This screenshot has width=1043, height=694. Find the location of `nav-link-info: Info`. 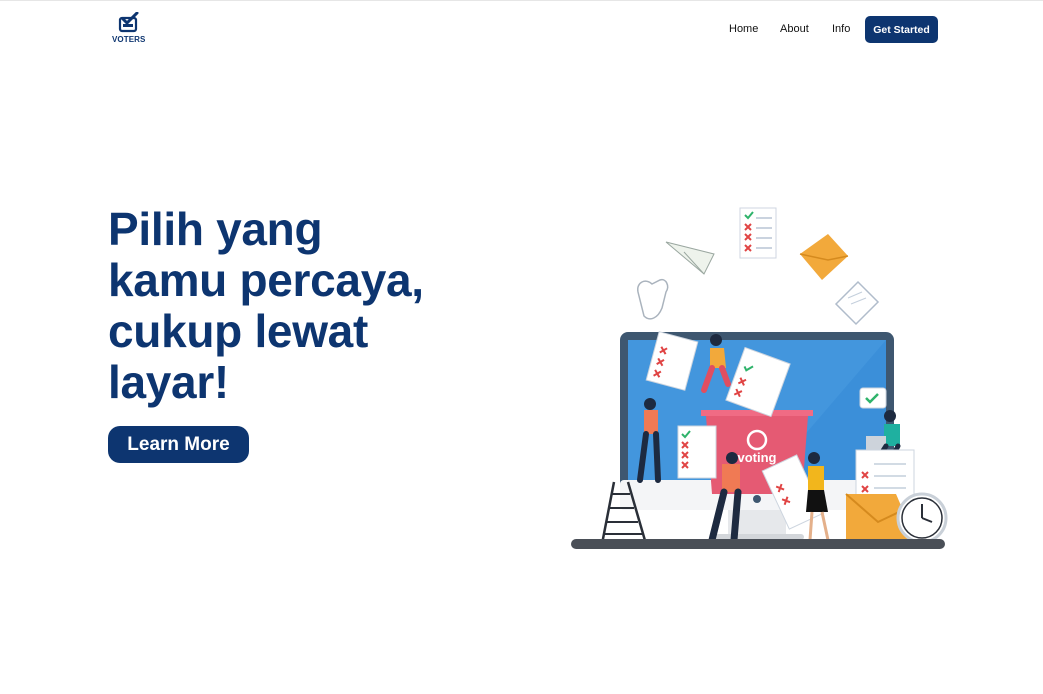

nav-link-info: Info is located at coordinates (841, 29).